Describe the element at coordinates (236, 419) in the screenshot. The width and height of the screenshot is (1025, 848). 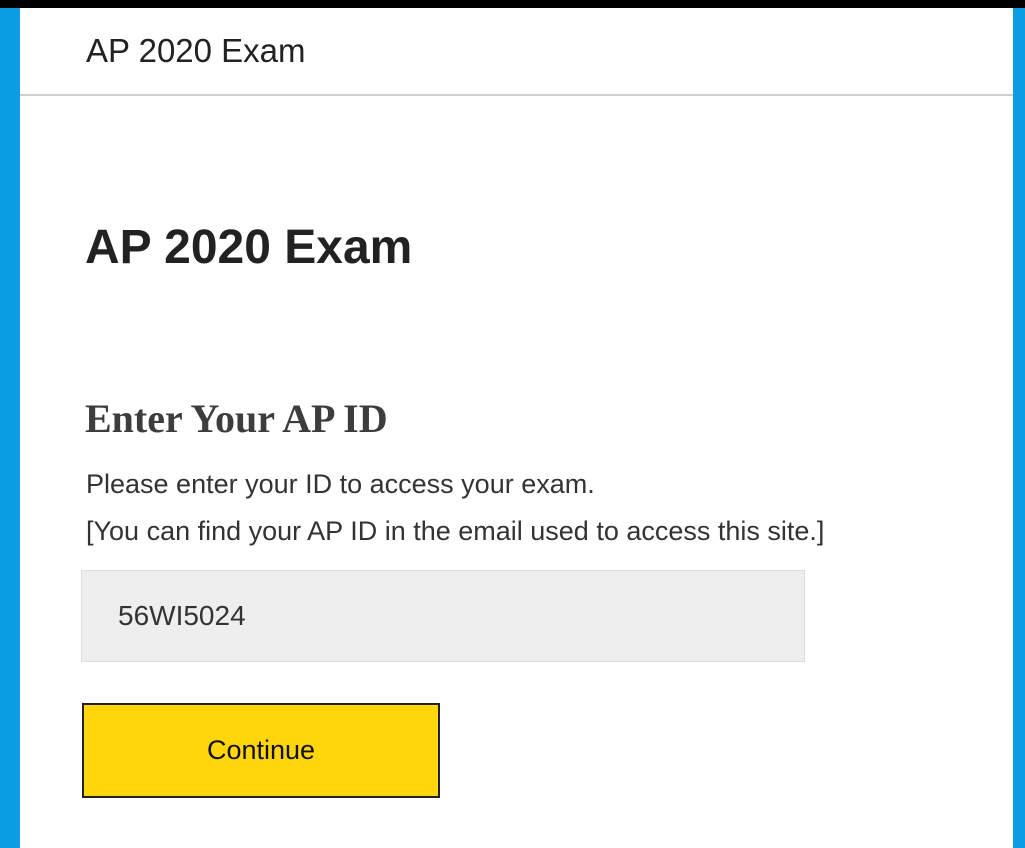
I see `enter-ap-id-heading: Enter Your AP ID` at that location.